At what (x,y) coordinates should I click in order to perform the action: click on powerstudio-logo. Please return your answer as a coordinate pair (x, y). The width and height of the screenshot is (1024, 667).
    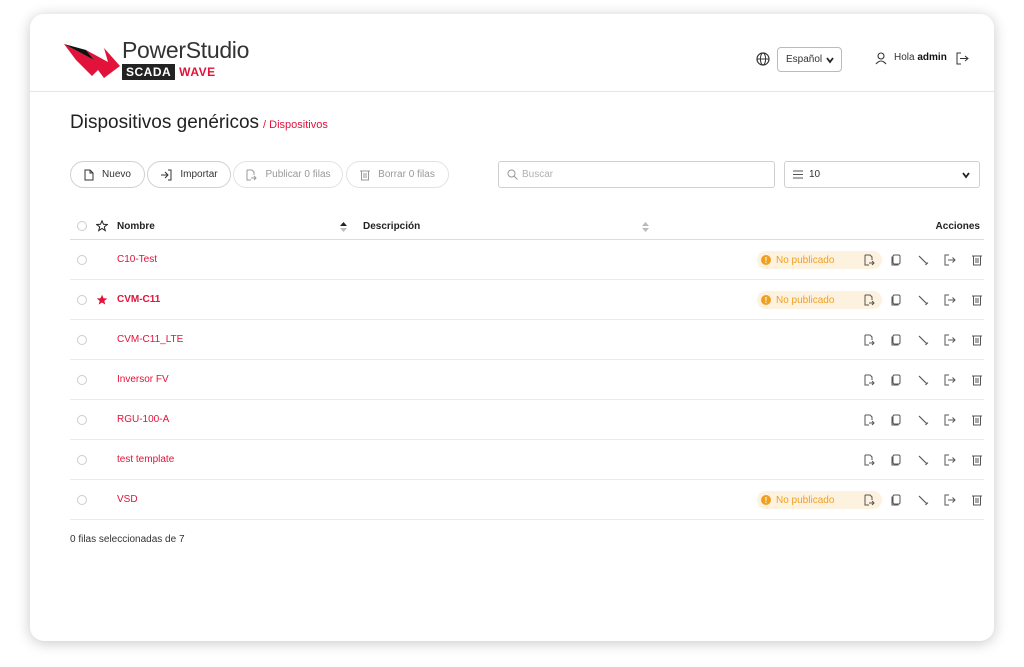
    Looking at the image, I should click on (92, 61).